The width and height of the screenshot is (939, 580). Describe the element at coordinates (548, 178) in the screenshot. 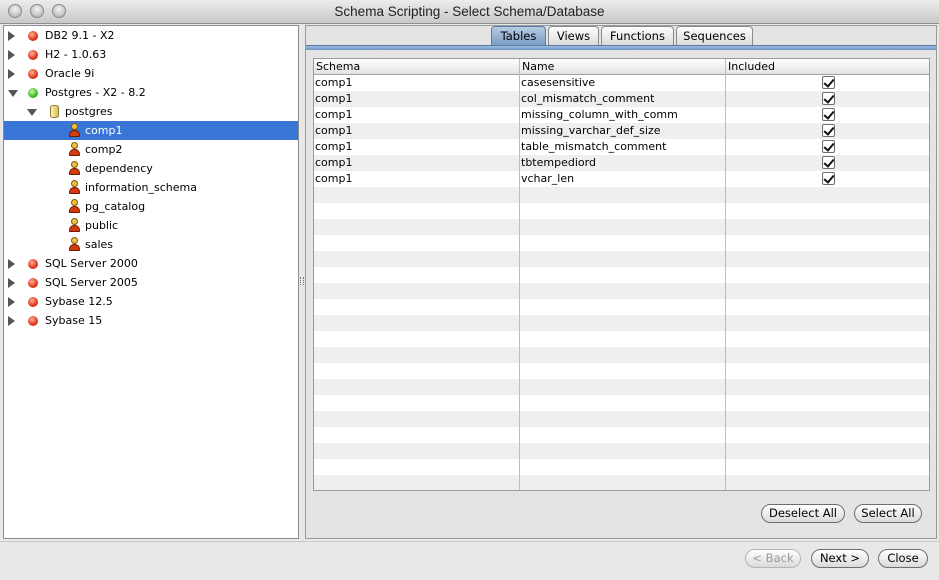

I see `name-cell: vchar_len` at that location.